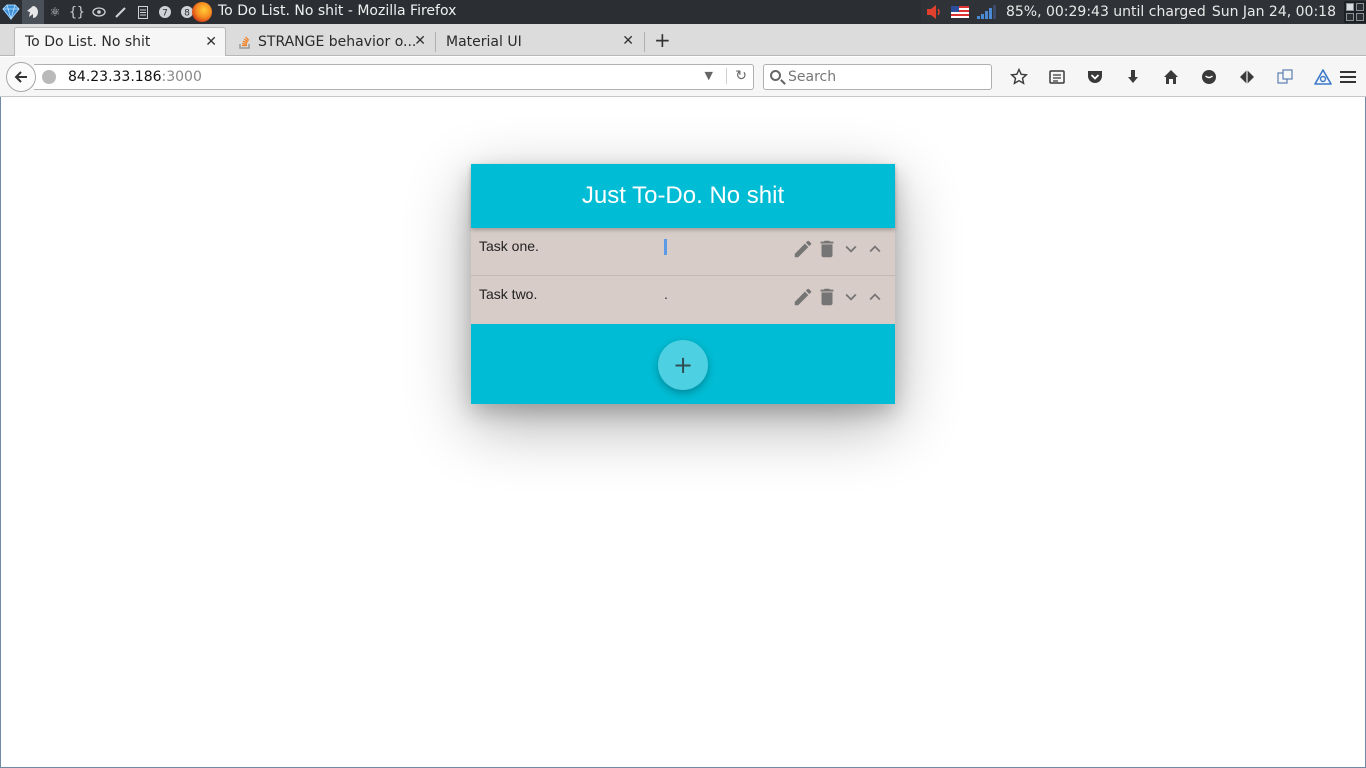 The width and height of the screenshot is (1366, 768). Describe the element at coordinates (55, 12) in the screenshot. I see `react-icon: ⚛` at that location.